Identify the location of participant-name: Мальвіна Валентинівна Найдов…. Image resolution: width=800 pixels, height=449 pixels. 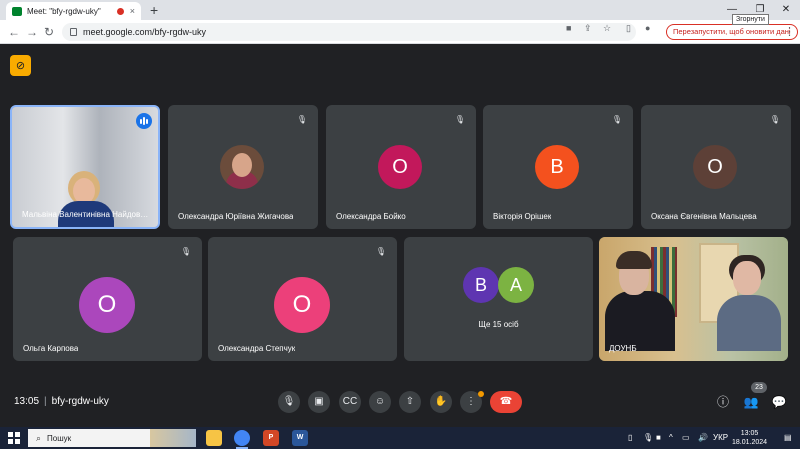
(85, 214).